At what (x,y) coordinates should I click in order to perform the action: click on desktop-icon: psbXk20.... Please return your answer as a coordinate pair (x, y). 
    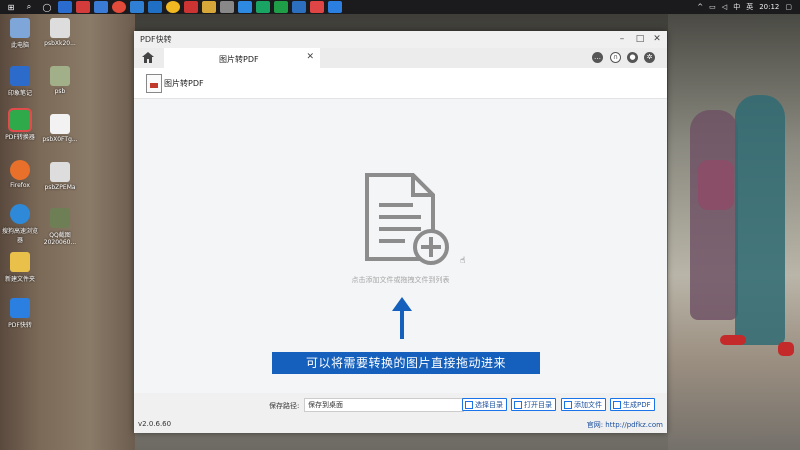
    Looking at the image, I should click on (60, 32).